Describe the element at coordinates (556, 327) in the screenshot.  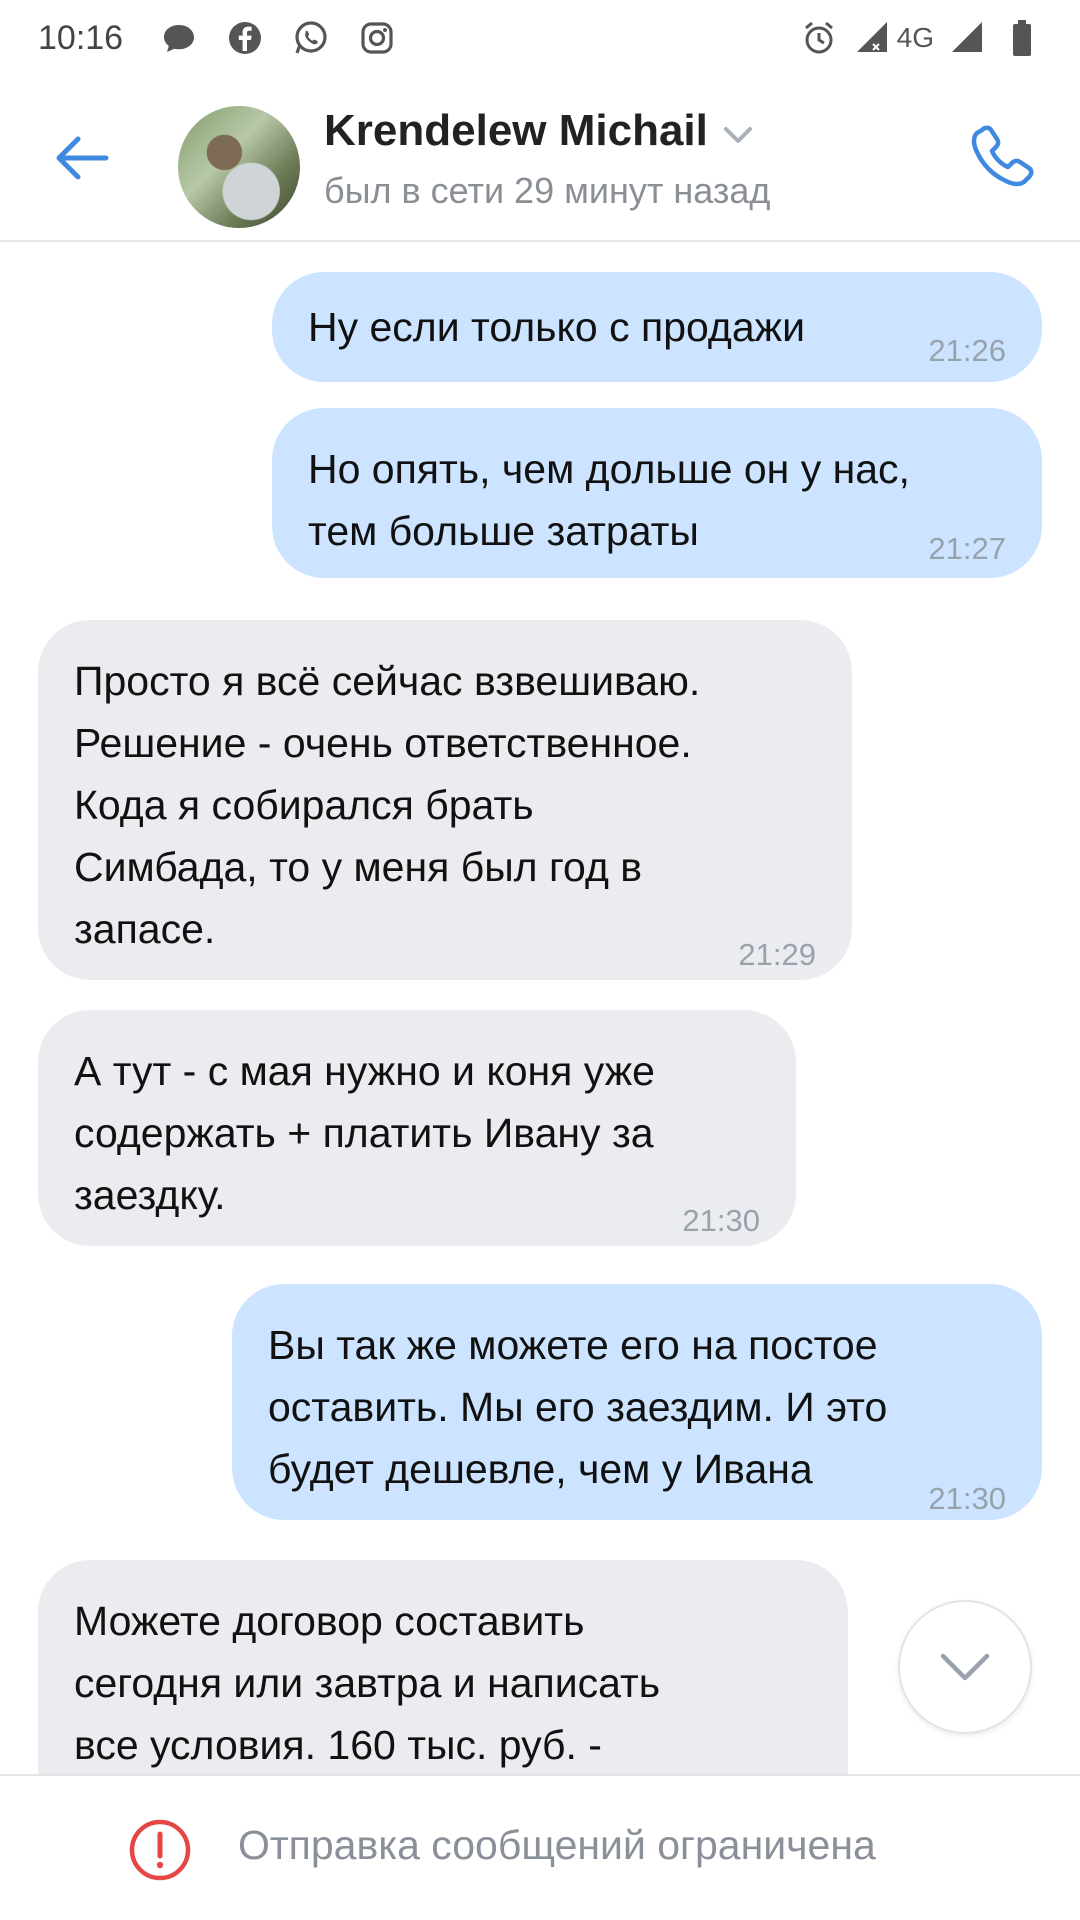
I see `message-text: Ну если только с продажи` at that location.